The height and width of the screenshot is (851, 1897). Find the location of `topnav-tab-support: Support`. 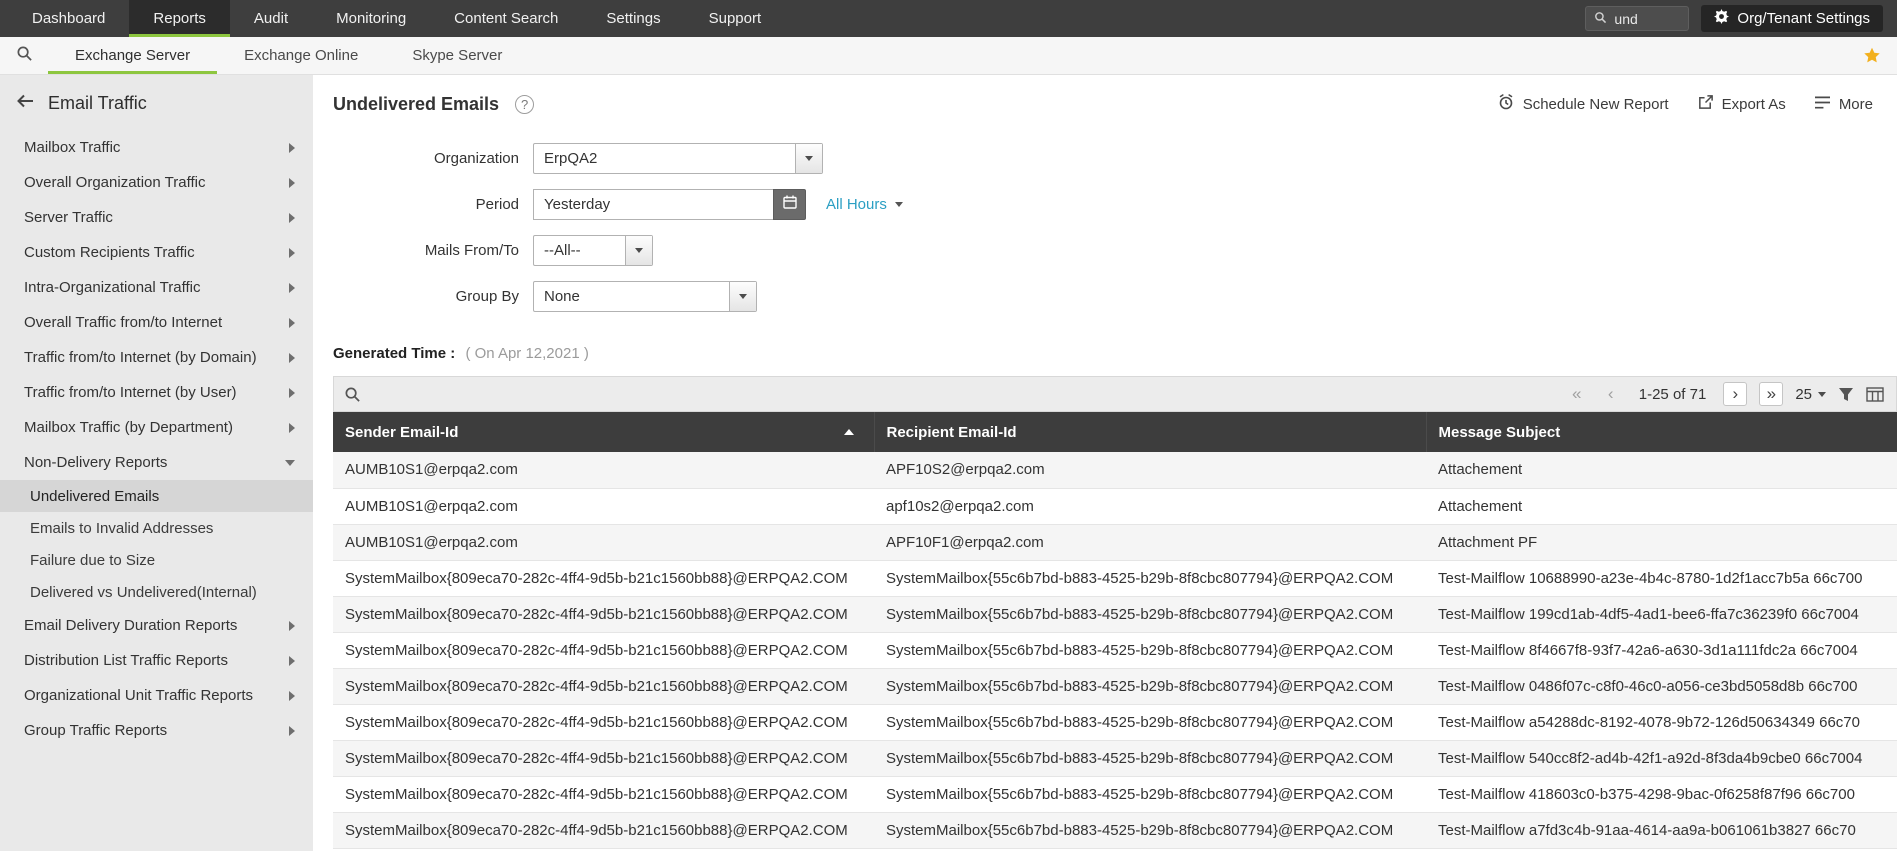

topnav-tab-support: Support is located at coordinates (735, 18).